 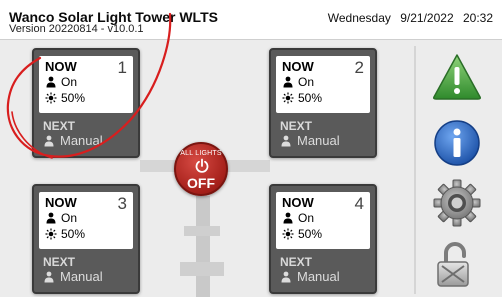 I want to click on light-number: 4, so click(x=359, y=203).